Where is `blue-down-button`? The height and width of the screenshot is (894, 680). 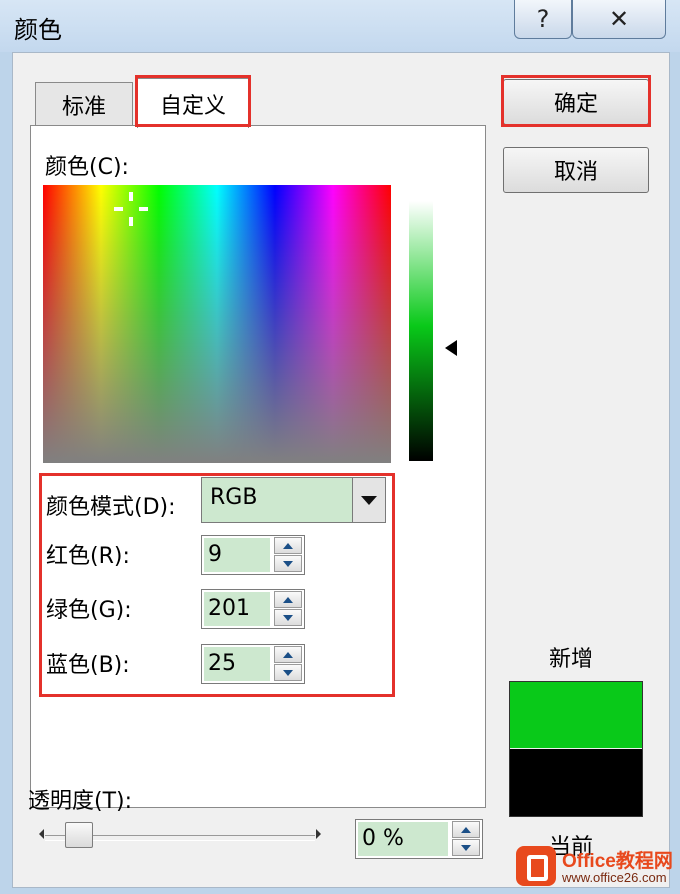 blue-down-button is located at coordinates (288, 672).